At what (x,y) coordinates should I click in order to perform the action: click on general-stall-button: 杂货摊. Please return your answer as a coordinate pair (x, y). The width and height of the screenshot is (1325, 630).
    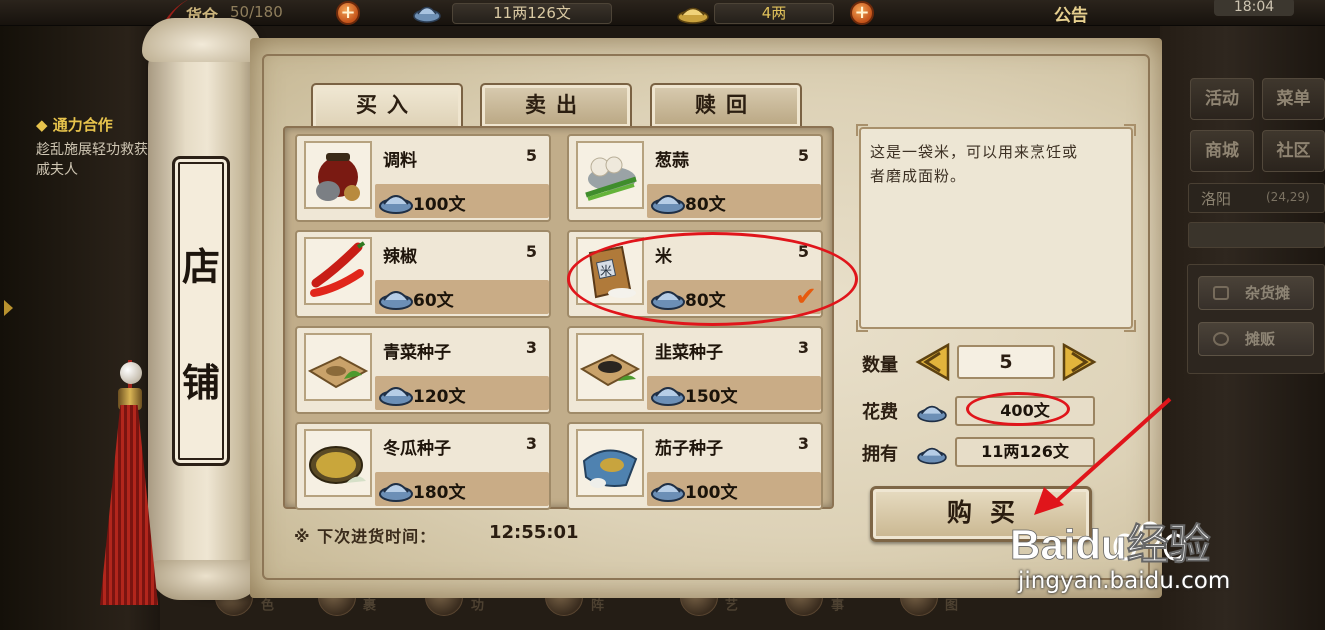
    Looking at the image, I should click on (1256, 293).